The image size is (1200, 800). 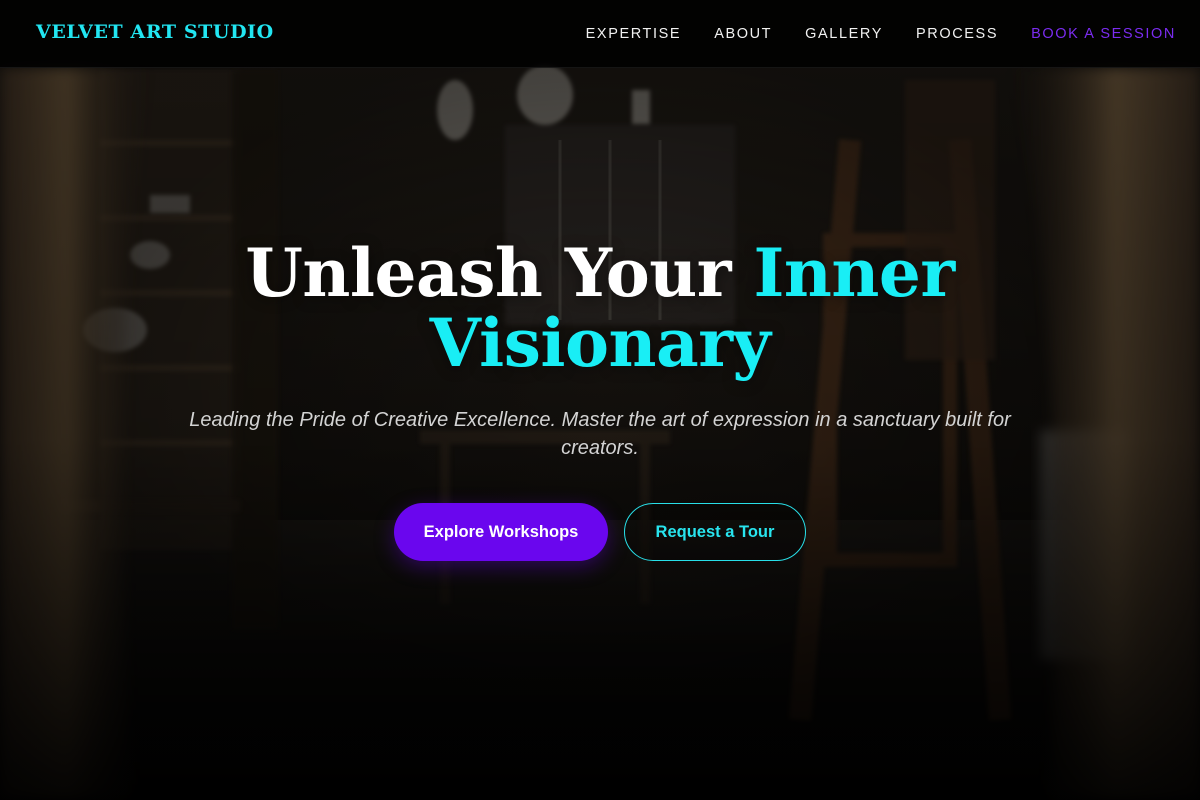 What do you see at coordinates (844, 34) in the screenshot?
I see `nav-link-gallery: GALLERY` at bounding box center [844, 34].